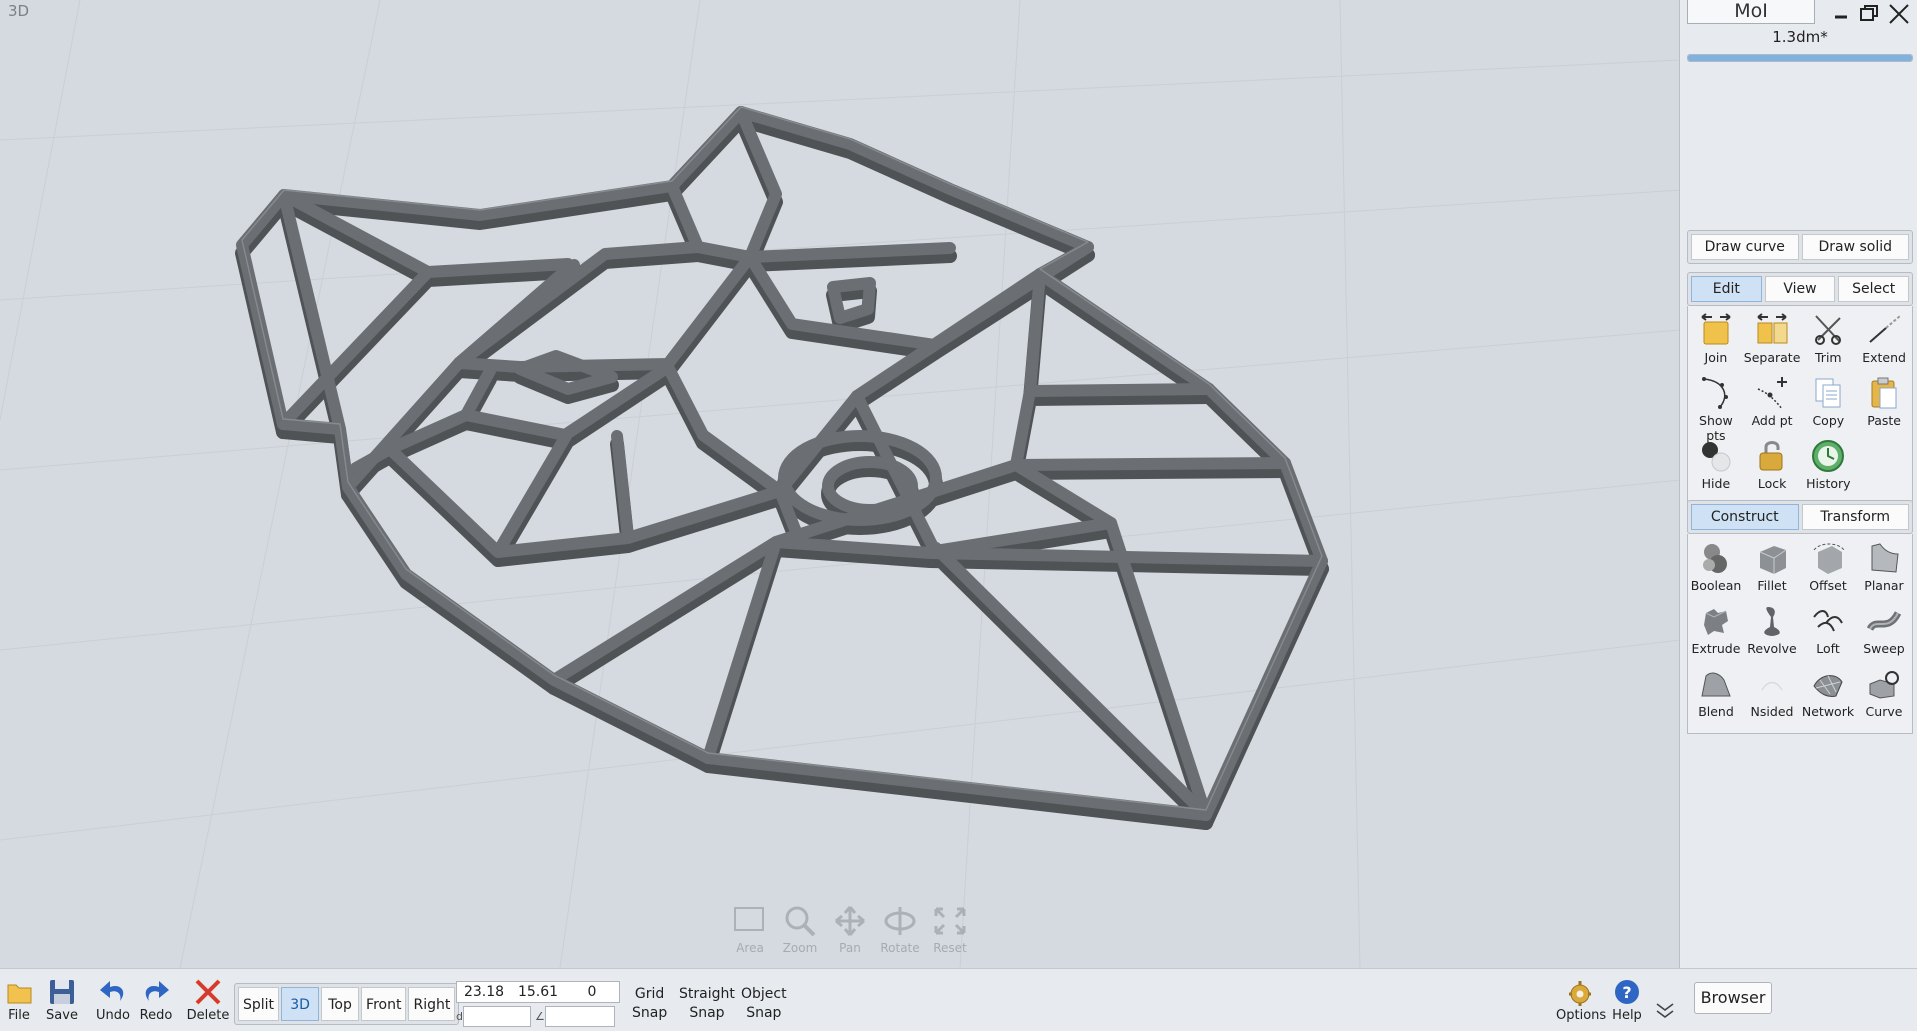 This screenshot has width=1917, height=1031. What do you see at coordinates (1772, 648) in the screenshot?
I see `revolve-label: Revolve` at bounding box center [1772, 648].